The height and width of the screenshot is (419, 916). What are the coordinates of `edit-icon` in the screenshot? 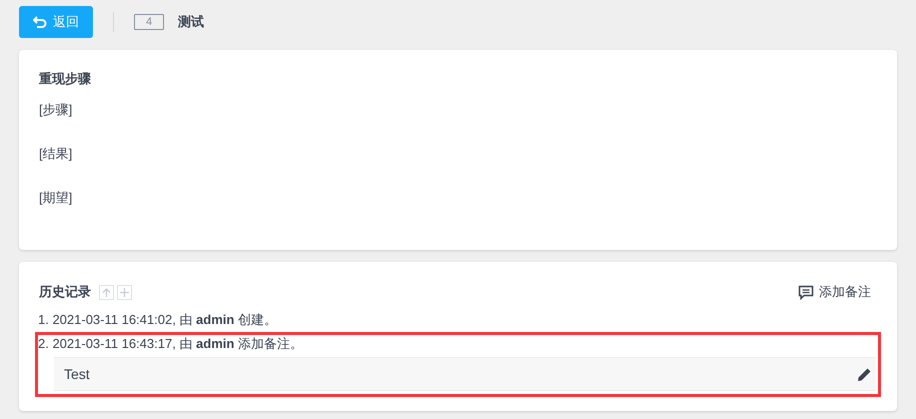 It's located at (864, 374).